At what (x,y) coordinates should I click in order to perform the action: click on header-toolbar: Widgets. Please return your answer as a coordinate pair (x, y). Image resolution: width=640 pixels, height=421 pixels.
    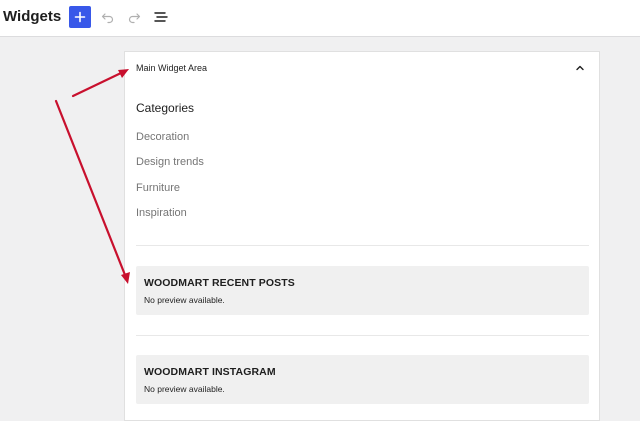
    Looking at the image, I should click on (320, 18).